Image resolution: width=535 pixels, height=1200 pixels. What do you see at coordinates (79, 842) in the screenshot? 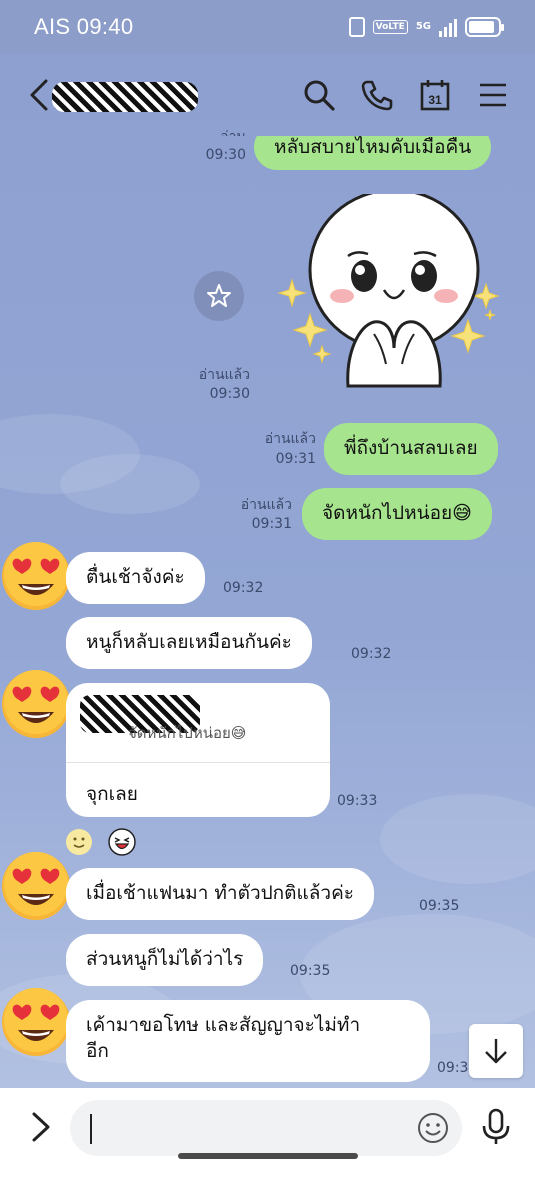
I see `smiley-reaction` at bounding box center [79, 842].